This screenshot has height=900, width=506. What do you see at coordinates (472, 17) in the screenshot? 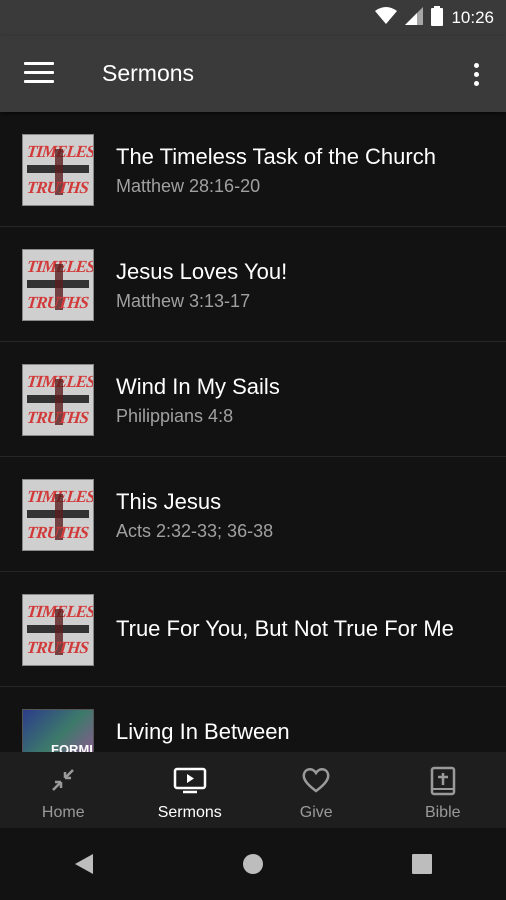
I see `status-time: 10:26` at bounding box center [472, 17].